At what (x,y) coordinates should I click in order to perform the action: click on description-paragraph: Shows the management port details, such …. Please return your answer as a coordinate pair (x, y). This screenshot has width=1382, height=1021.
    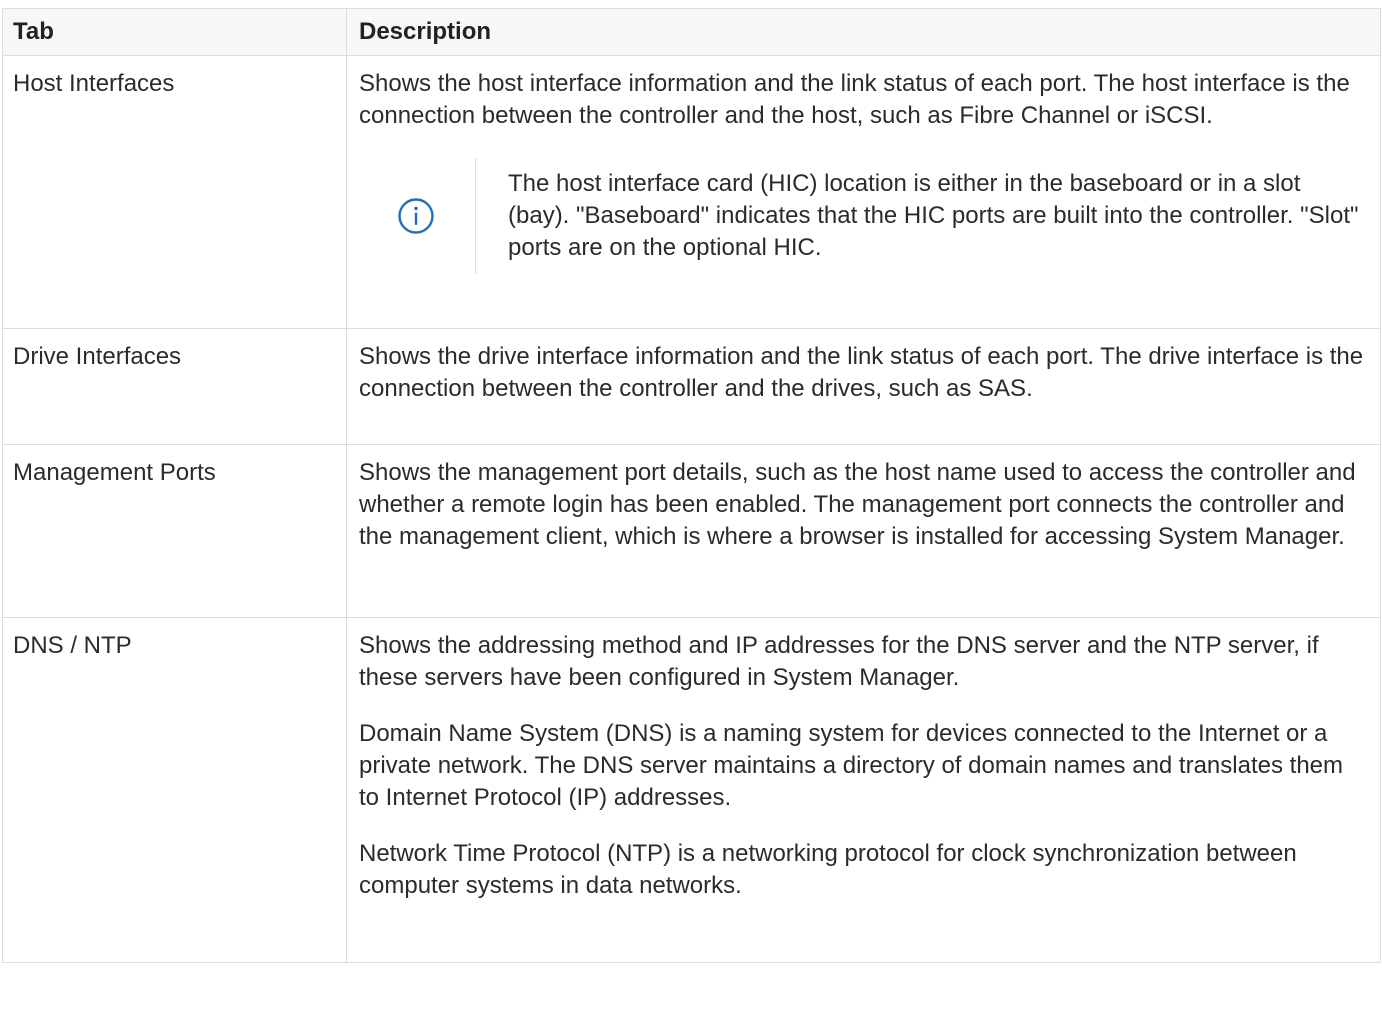
    Looking at the image, I should click on (857, 504).